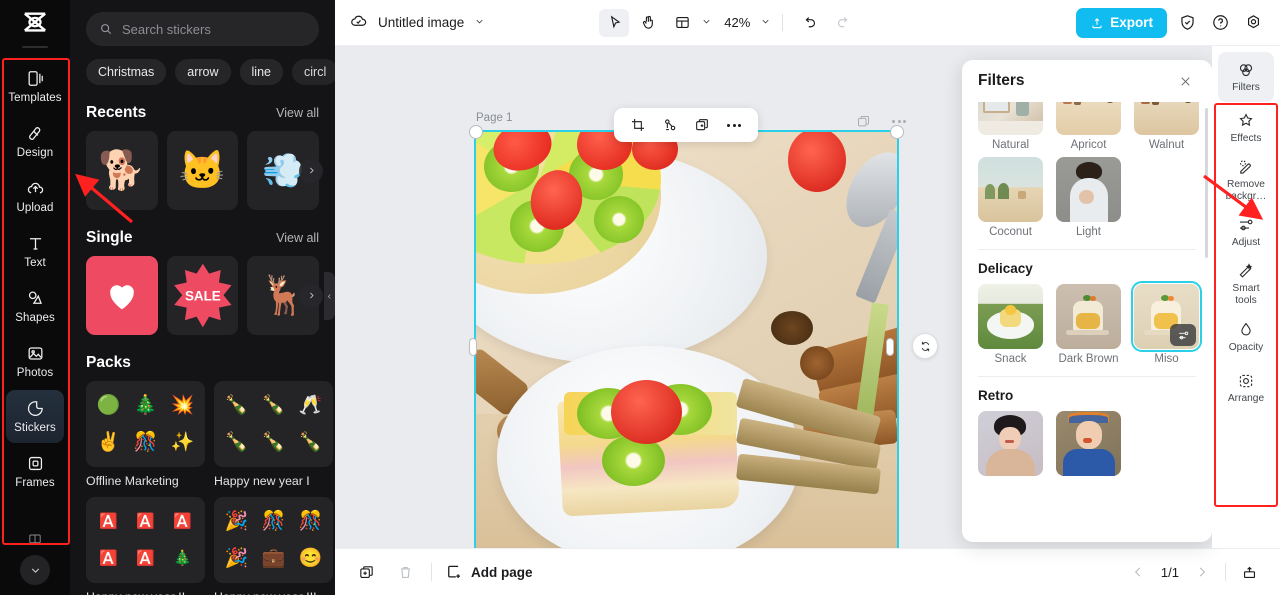 This screenshot has width=1280, height=595. Describe the element at coordinates (843, 23) in the screenshot. I see `redo-button` at that location.